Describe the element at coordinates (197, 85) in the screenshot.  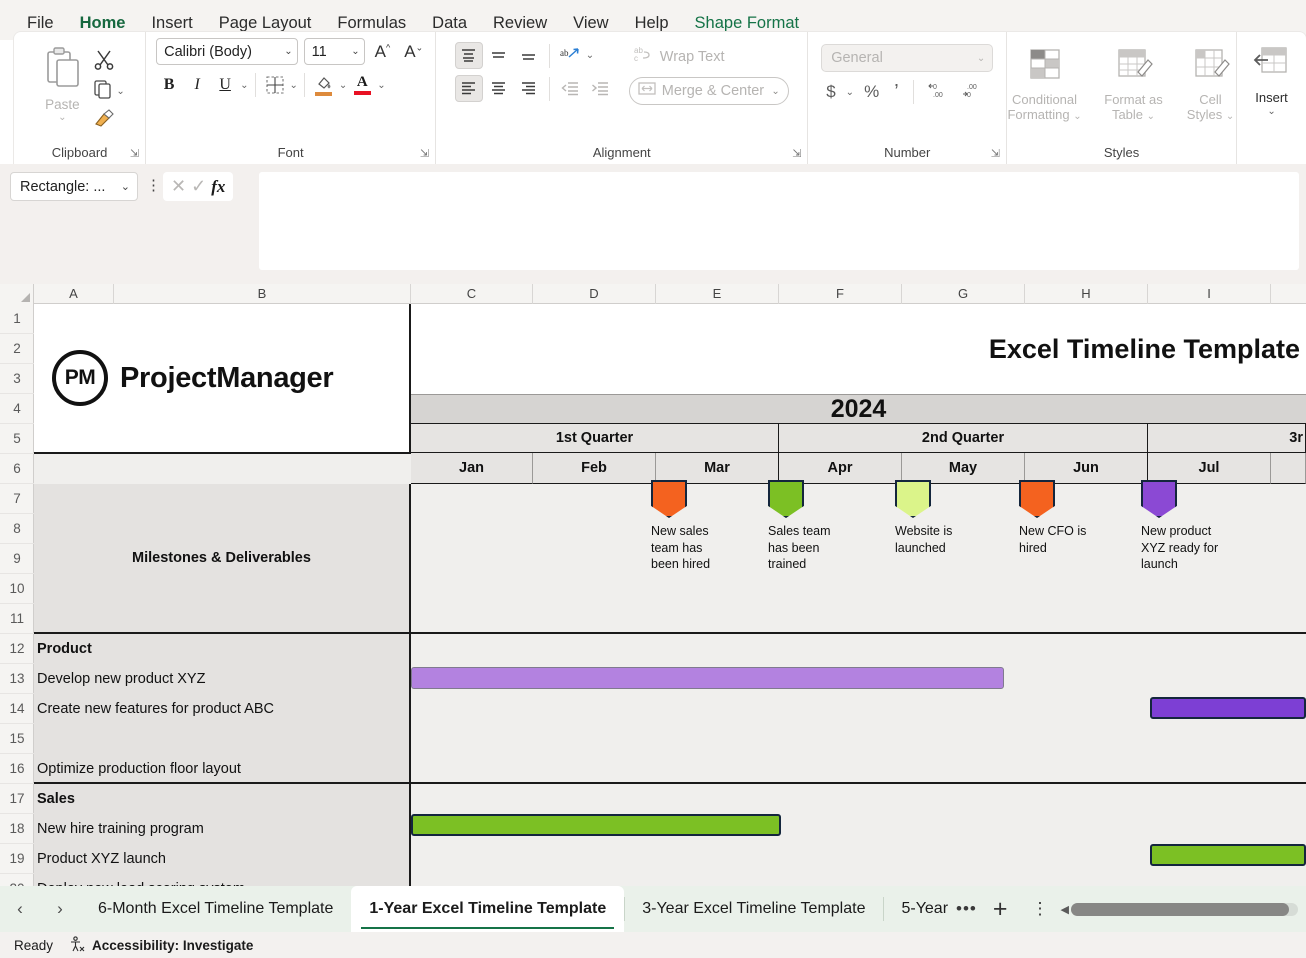
I see `italic-button: I` at that location.